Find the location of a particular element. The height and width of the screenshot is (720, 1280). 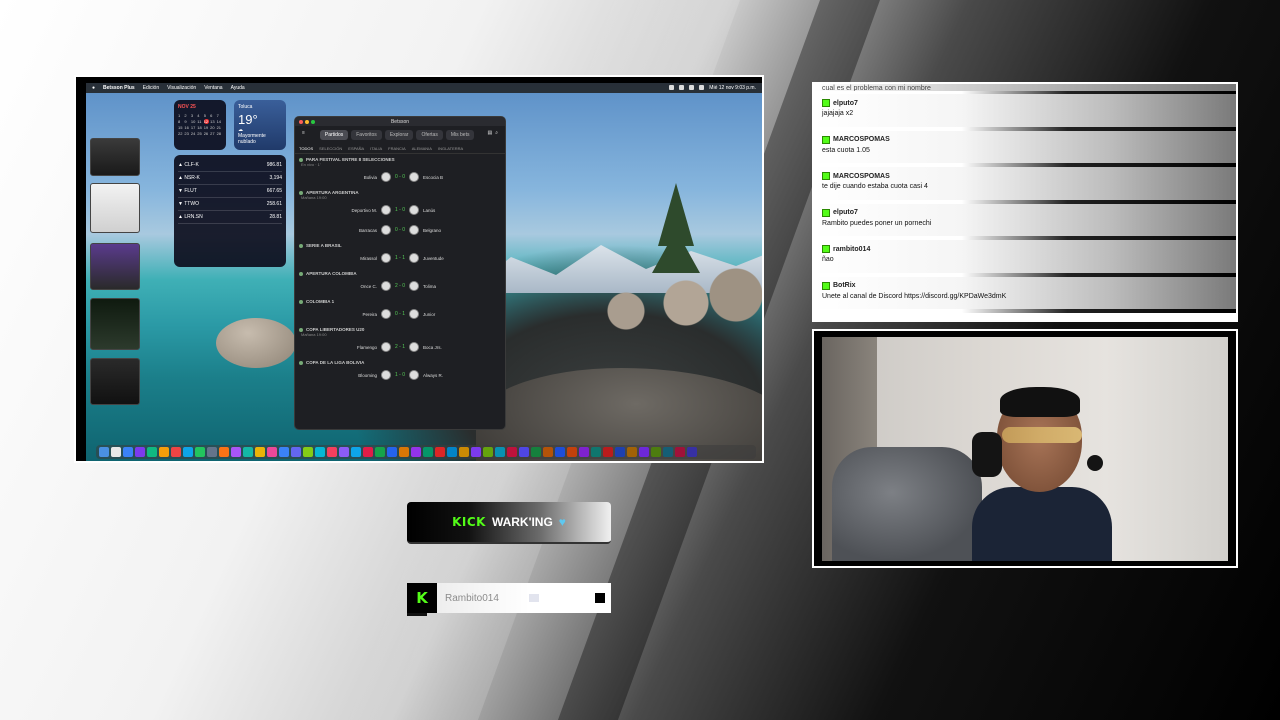

stock-row: ▲ LRN.SN 28.81 is located at coordinates (230, 217).